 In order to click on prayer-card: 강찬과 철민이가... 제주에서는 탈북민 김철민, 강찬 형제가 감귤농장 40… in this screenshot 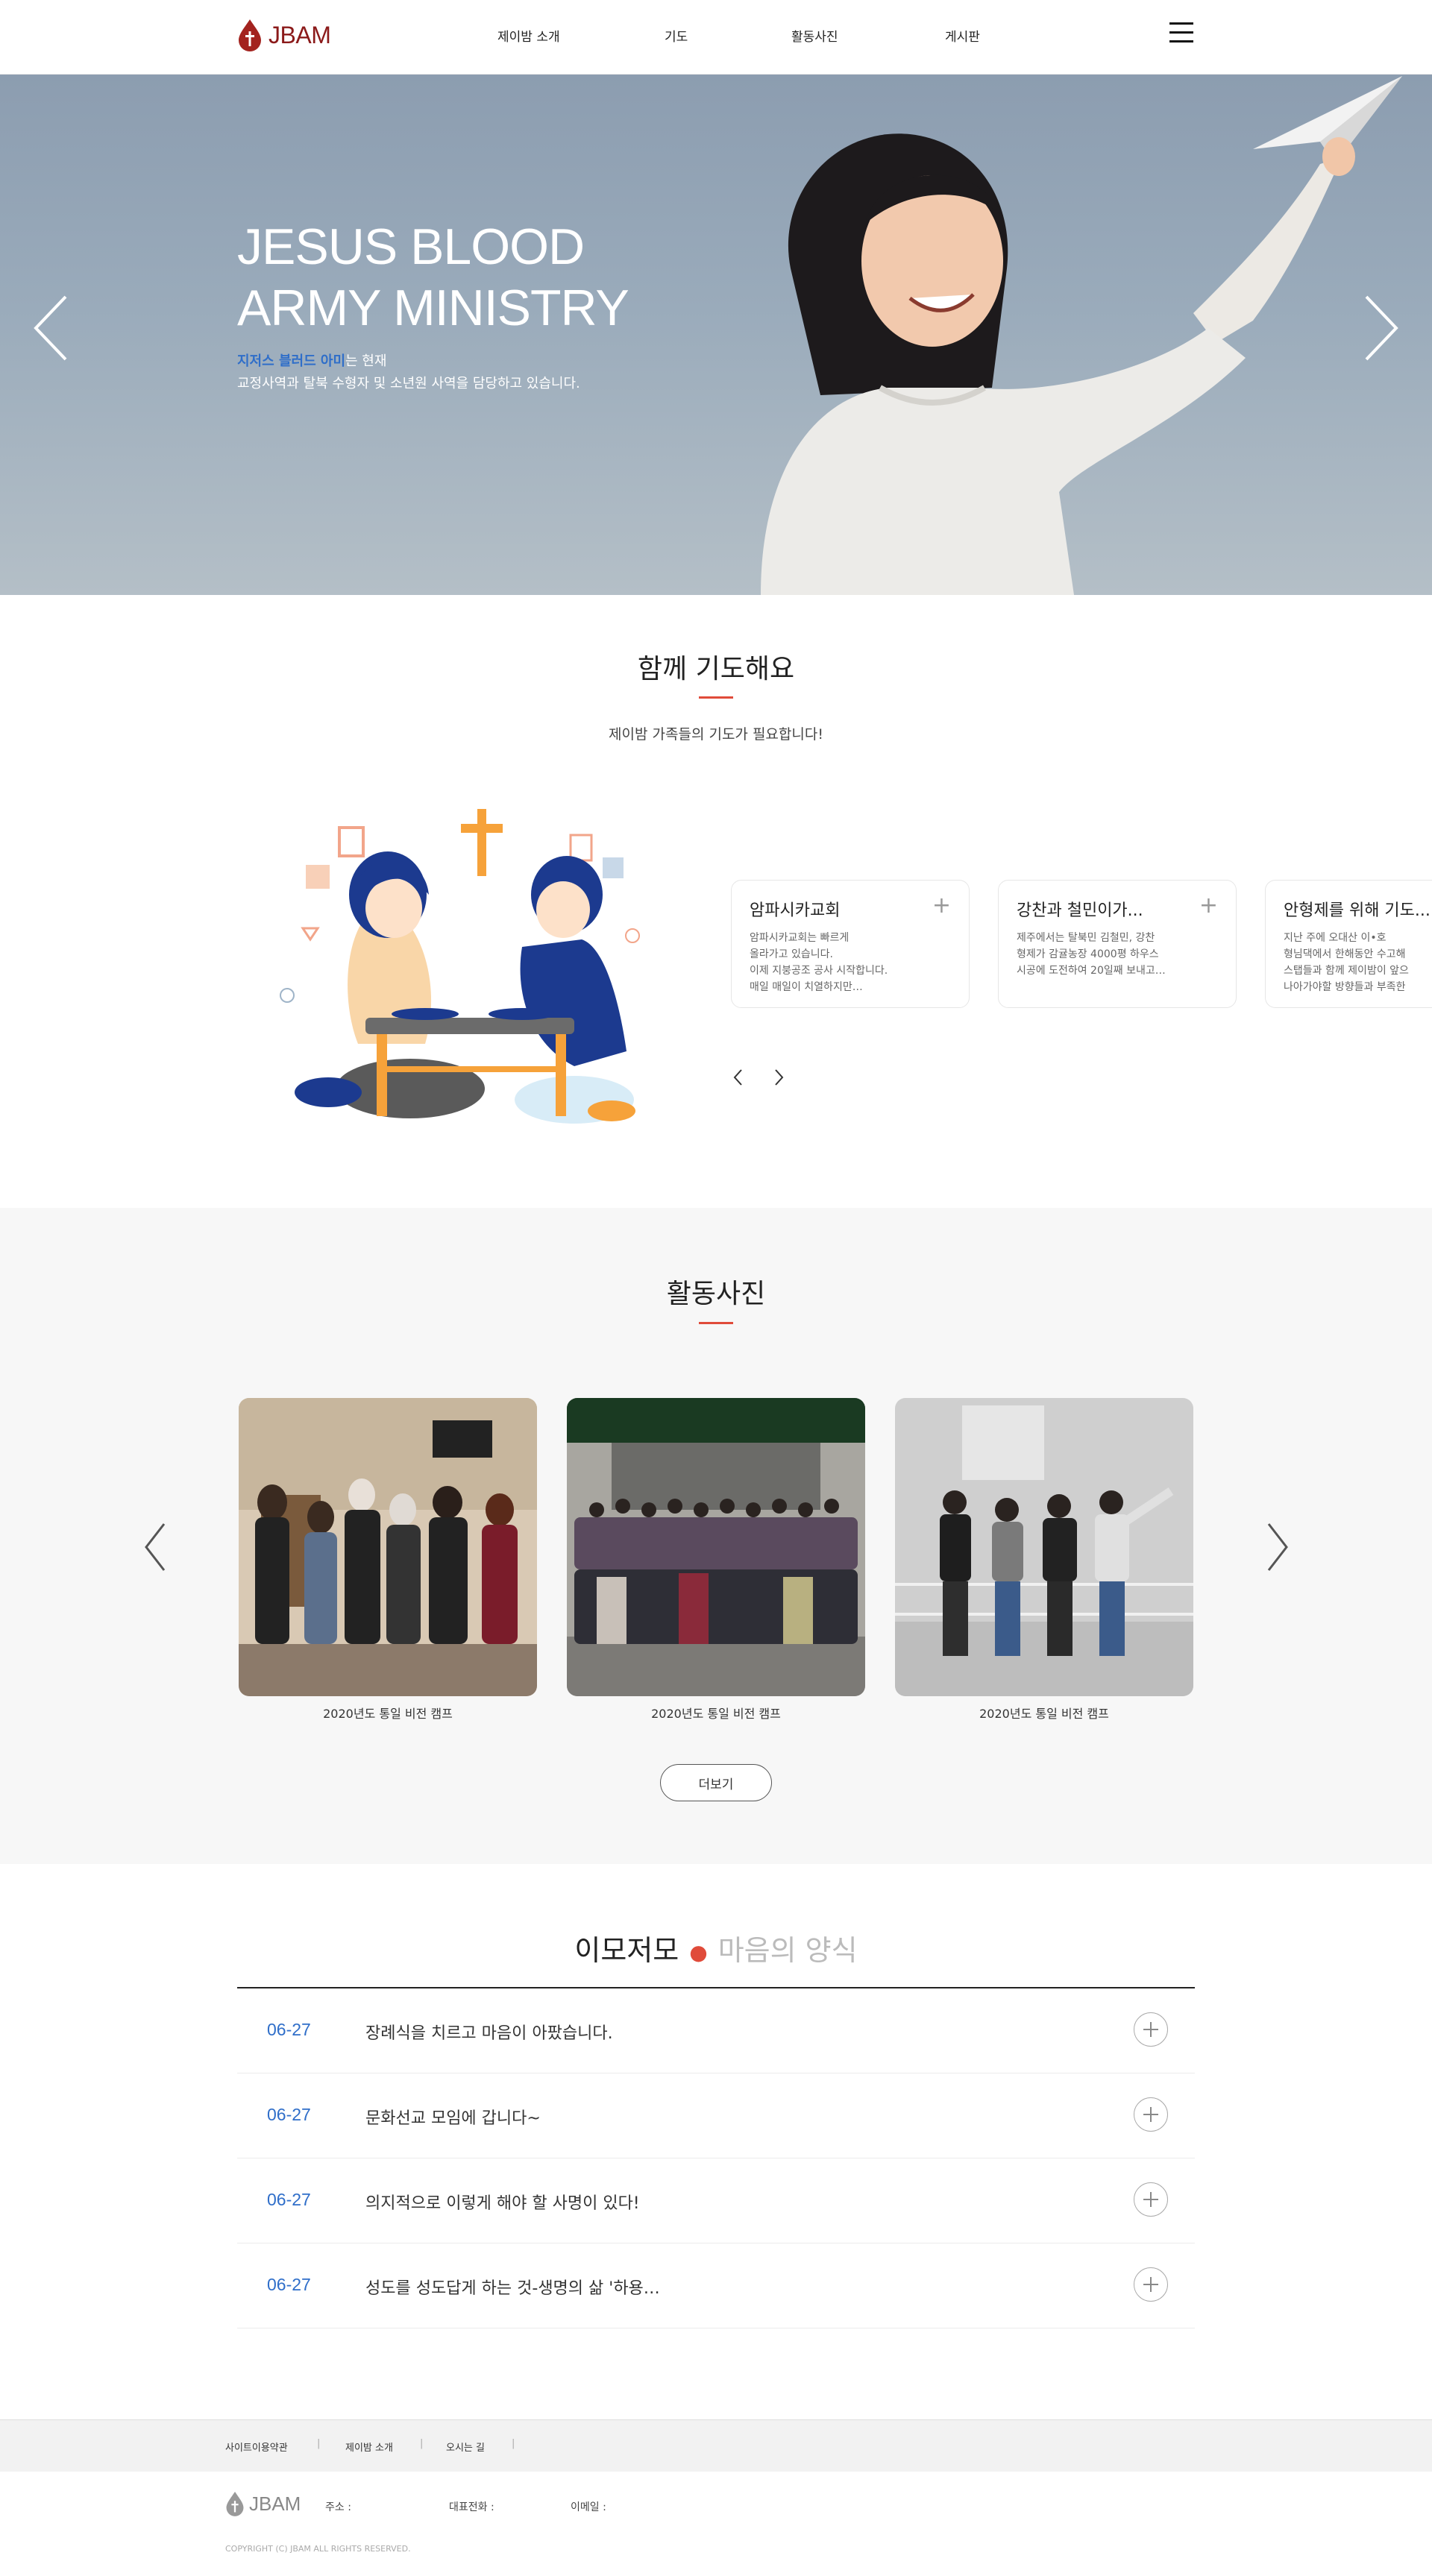, I will do `click(1117, 944)`.